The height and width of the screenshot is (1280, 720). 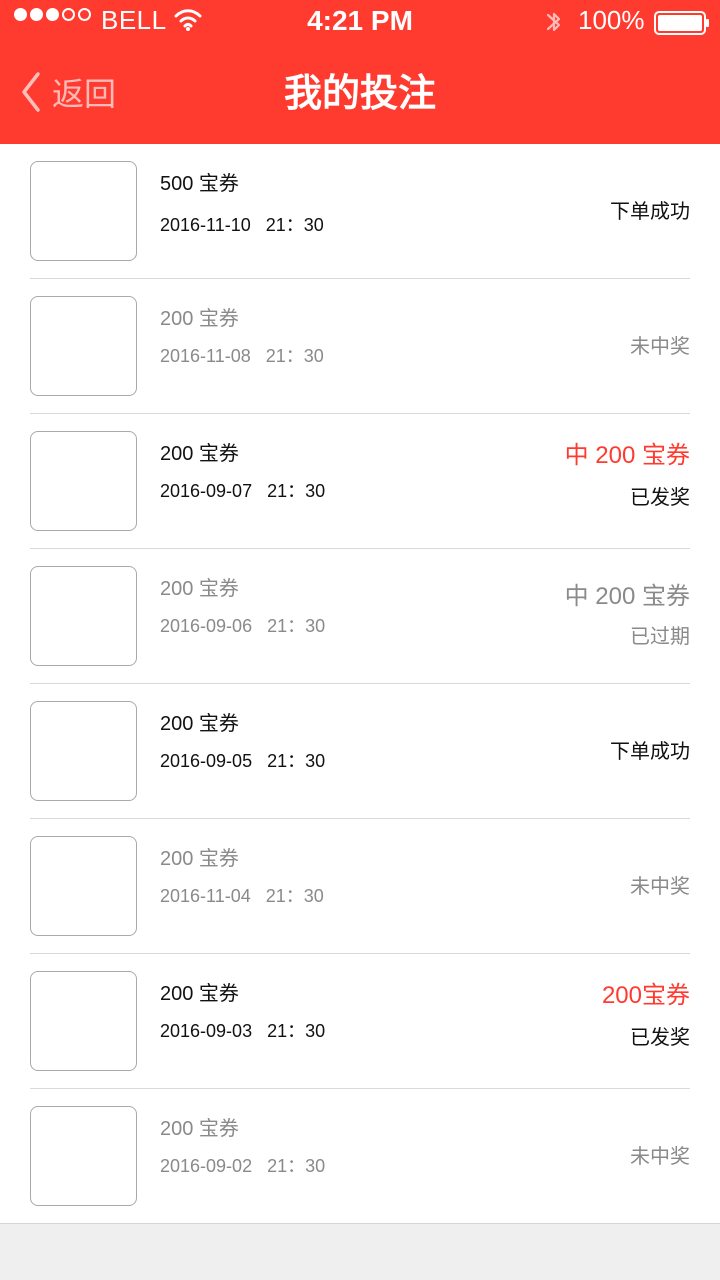 What do you see at coordinates (360, 1156) in the screenshot?
I see `bet-list-item: 200 宝券 2016-09-02 21：30 未中奖` at bounding box center [360, 1156].